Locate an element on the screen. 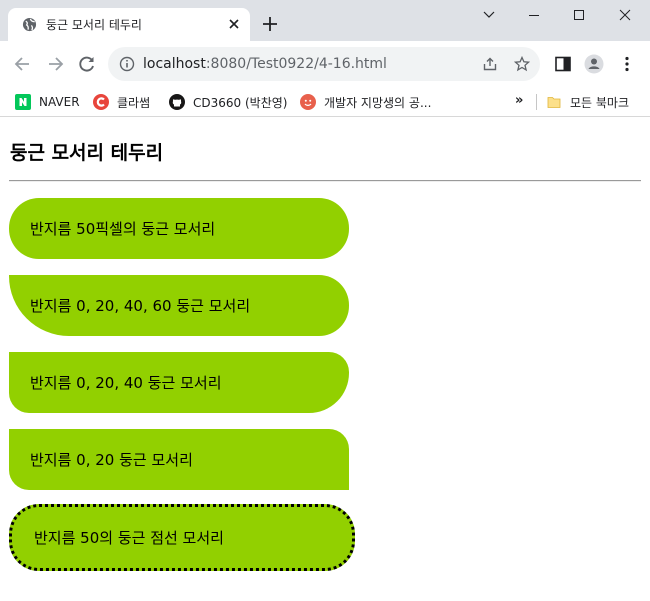 The width and height of the screenshot is (650, 601). chevron-down-icon is located at coordinates (489, 15).